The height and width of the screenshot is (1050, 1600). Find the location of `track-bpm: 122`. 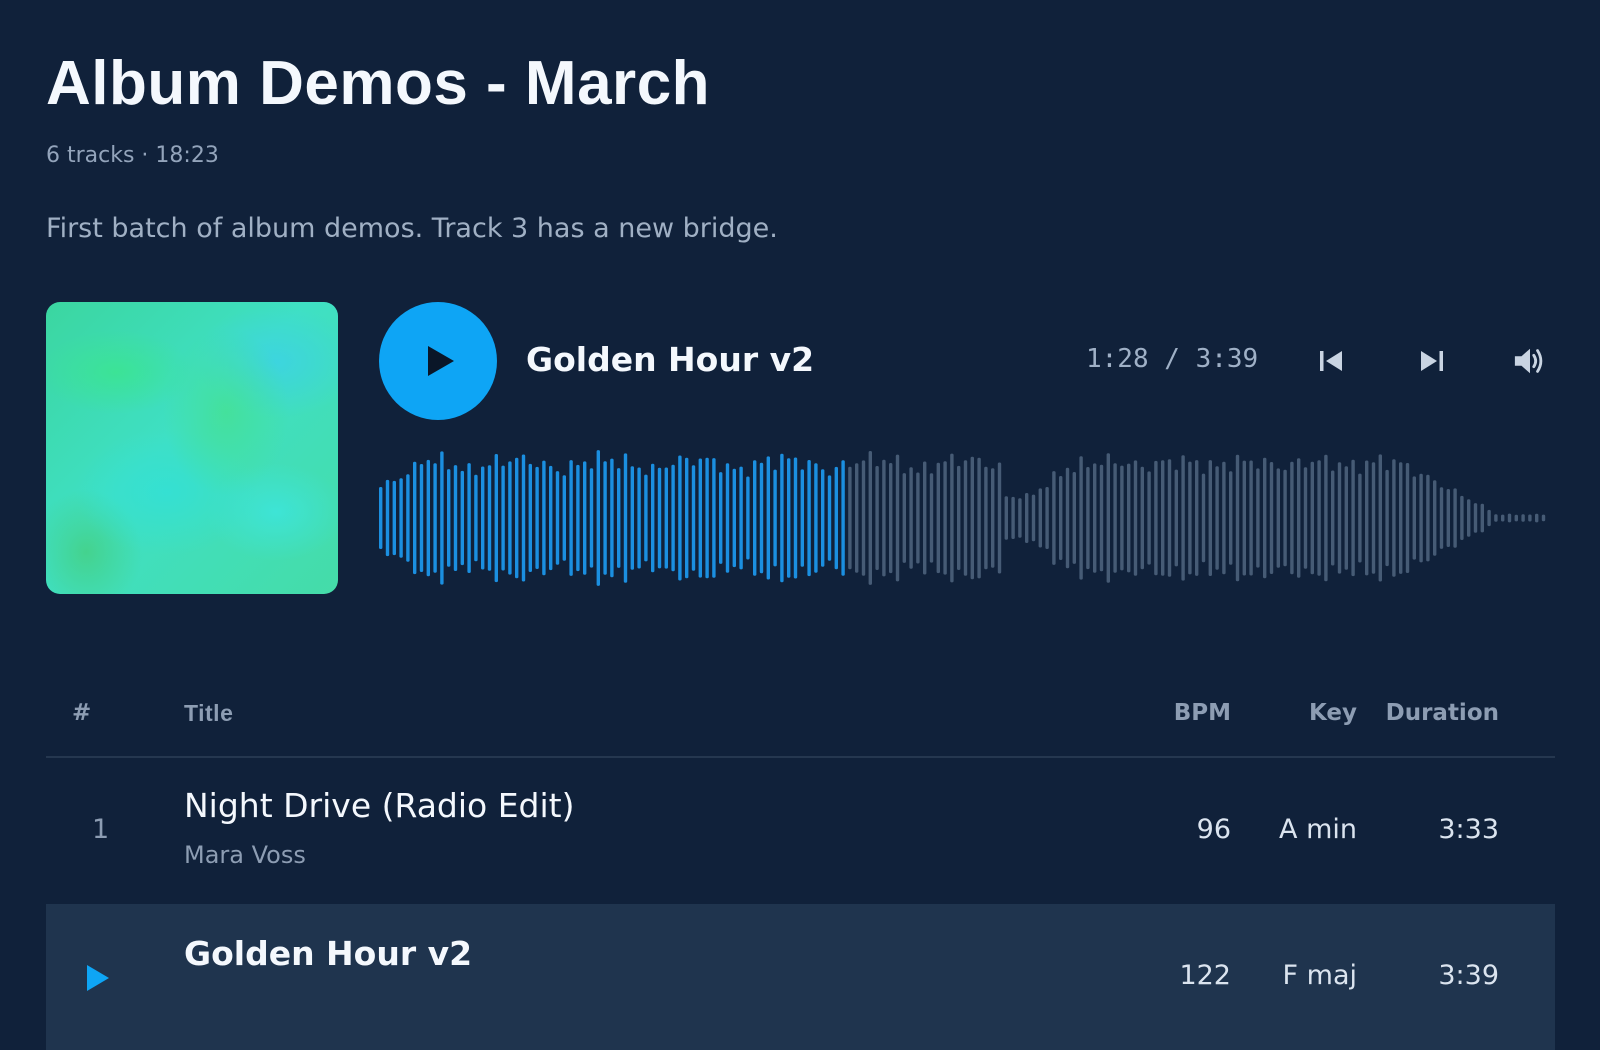

track-bpm: 122 is located at coordinates (1205, 975).